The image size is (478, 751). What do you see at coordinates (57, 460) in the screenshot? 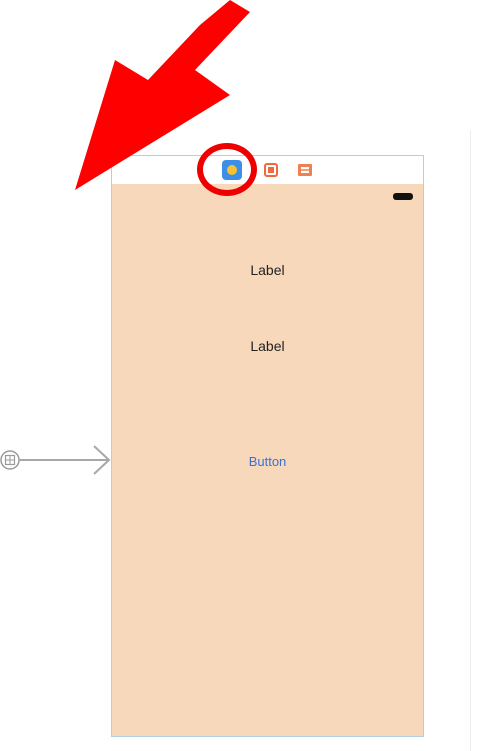
I see `storyboard-entry-point-arrow` at bounding box center [57, 460].